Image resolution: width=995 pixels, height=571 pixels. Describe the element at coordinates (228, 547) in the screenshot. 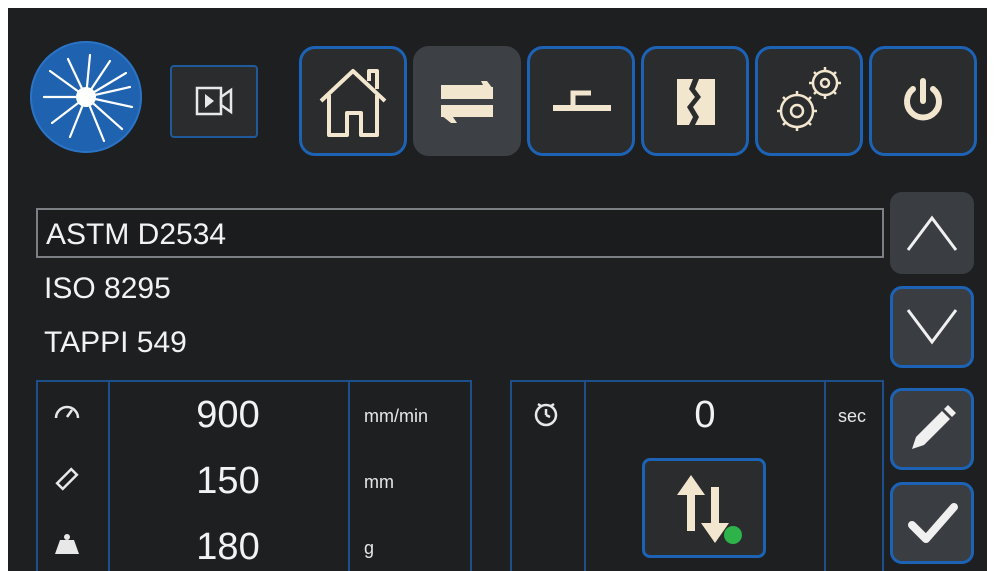

I see `weight-value: 180` at that location.